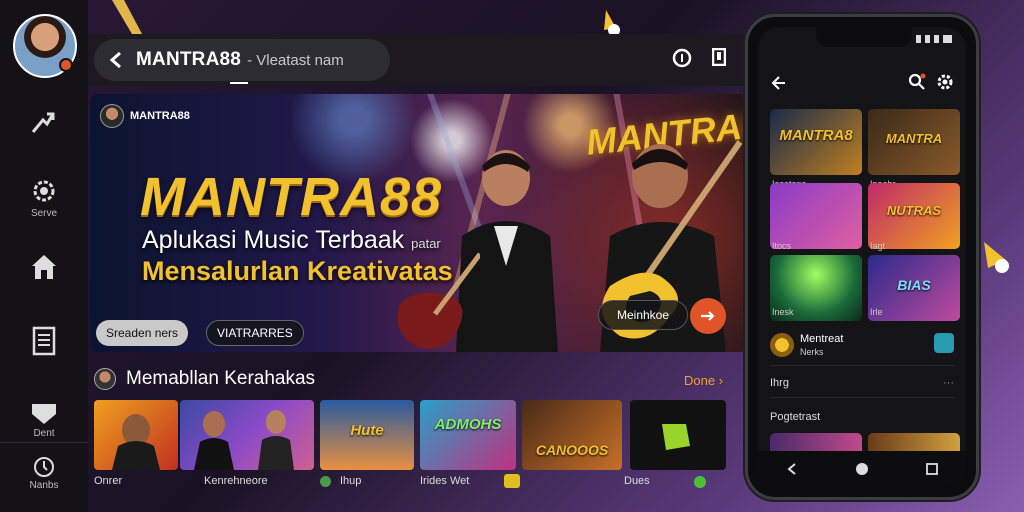 This screenshot has height=512, width=1024. Describe the element at coordinates (816, 135) in the screenshot. I see `card-word: MANTRA8` at that location.